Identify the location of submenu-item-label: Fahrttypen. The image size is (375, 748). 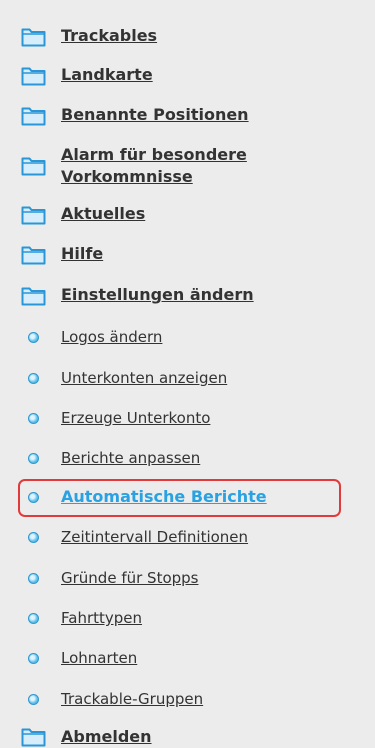
(102, 618).